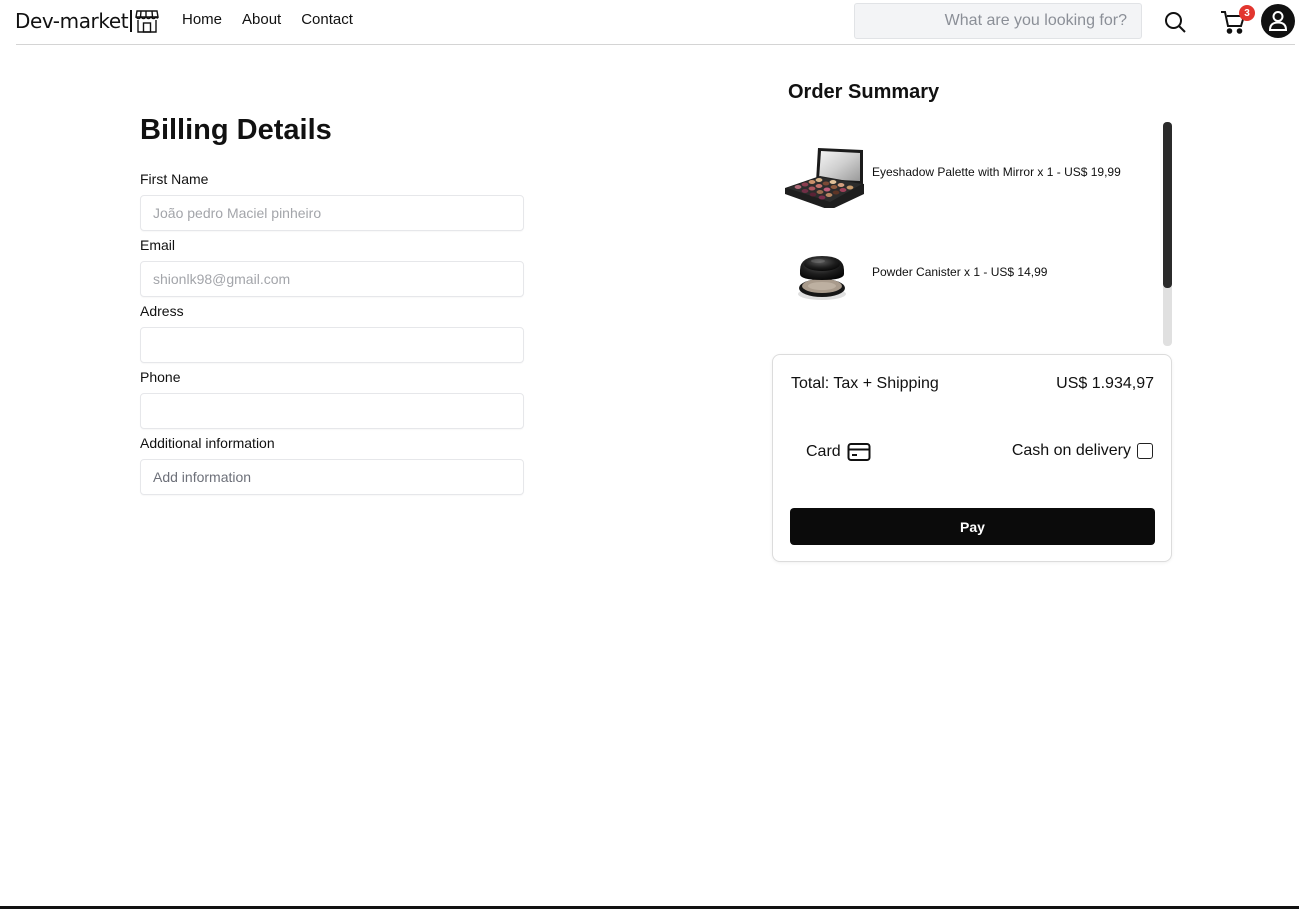  I want to click on nav-contact-link: Contact, so click(327, 19).